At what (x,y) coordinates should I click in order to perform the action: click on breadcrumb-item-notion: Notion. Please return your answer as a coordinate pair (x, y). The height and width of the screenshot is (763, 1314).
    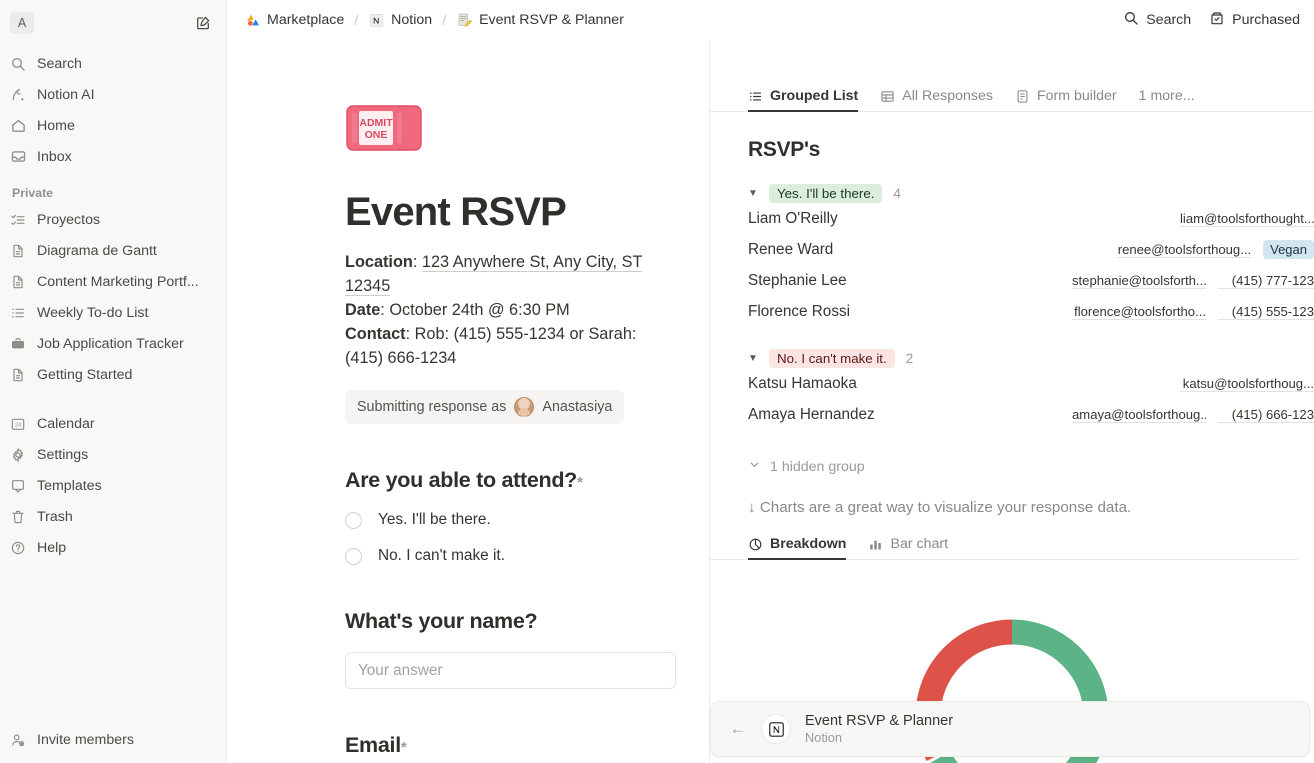
    Looking at the image, I should click on (400, 20).